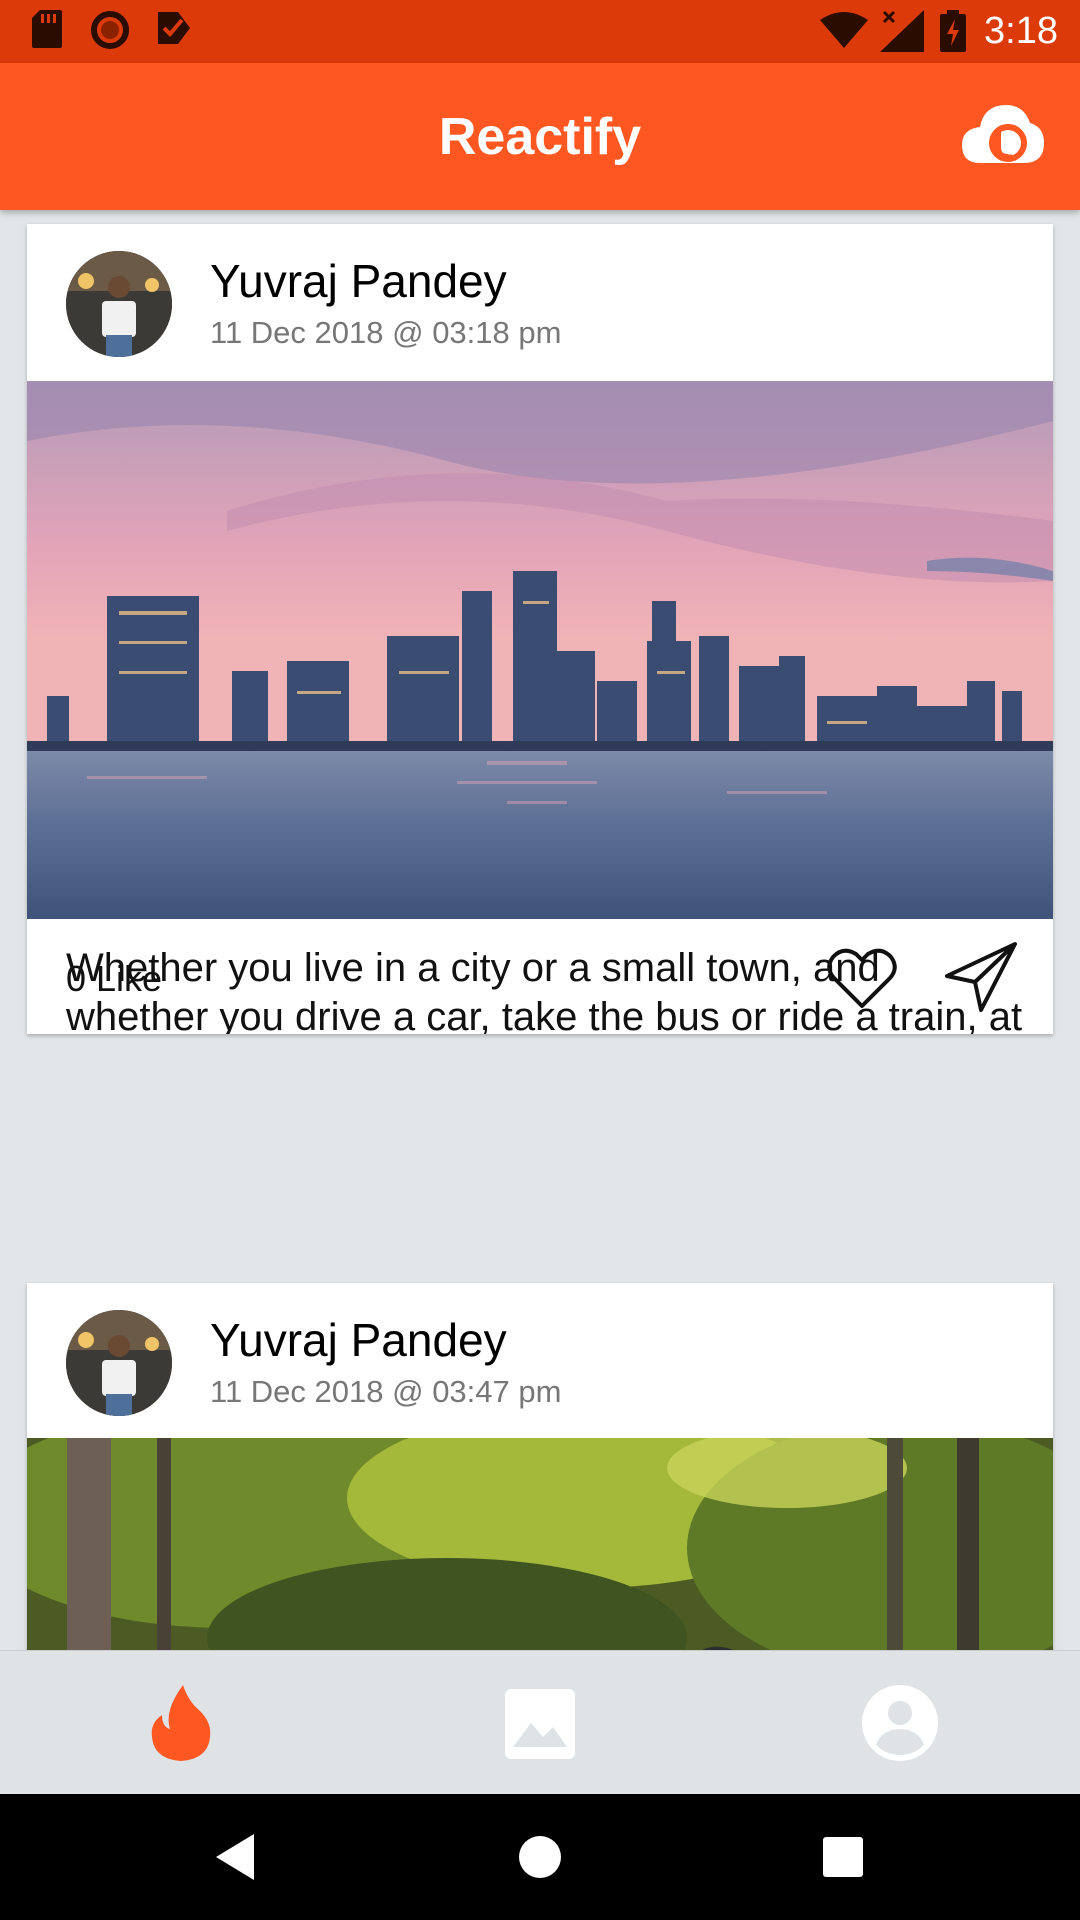 This screenshot has width=1080, height=1920. I want to click on system-navigation-bar, so click(540, 1857).